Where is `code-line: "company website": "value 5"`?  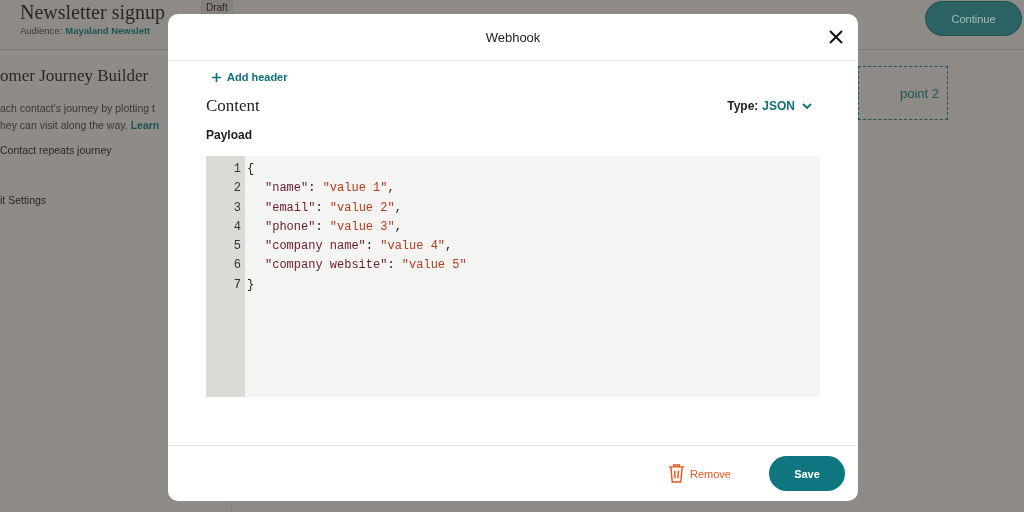
code-line: "company website": "value 5" is located at coordinates (365, 266).